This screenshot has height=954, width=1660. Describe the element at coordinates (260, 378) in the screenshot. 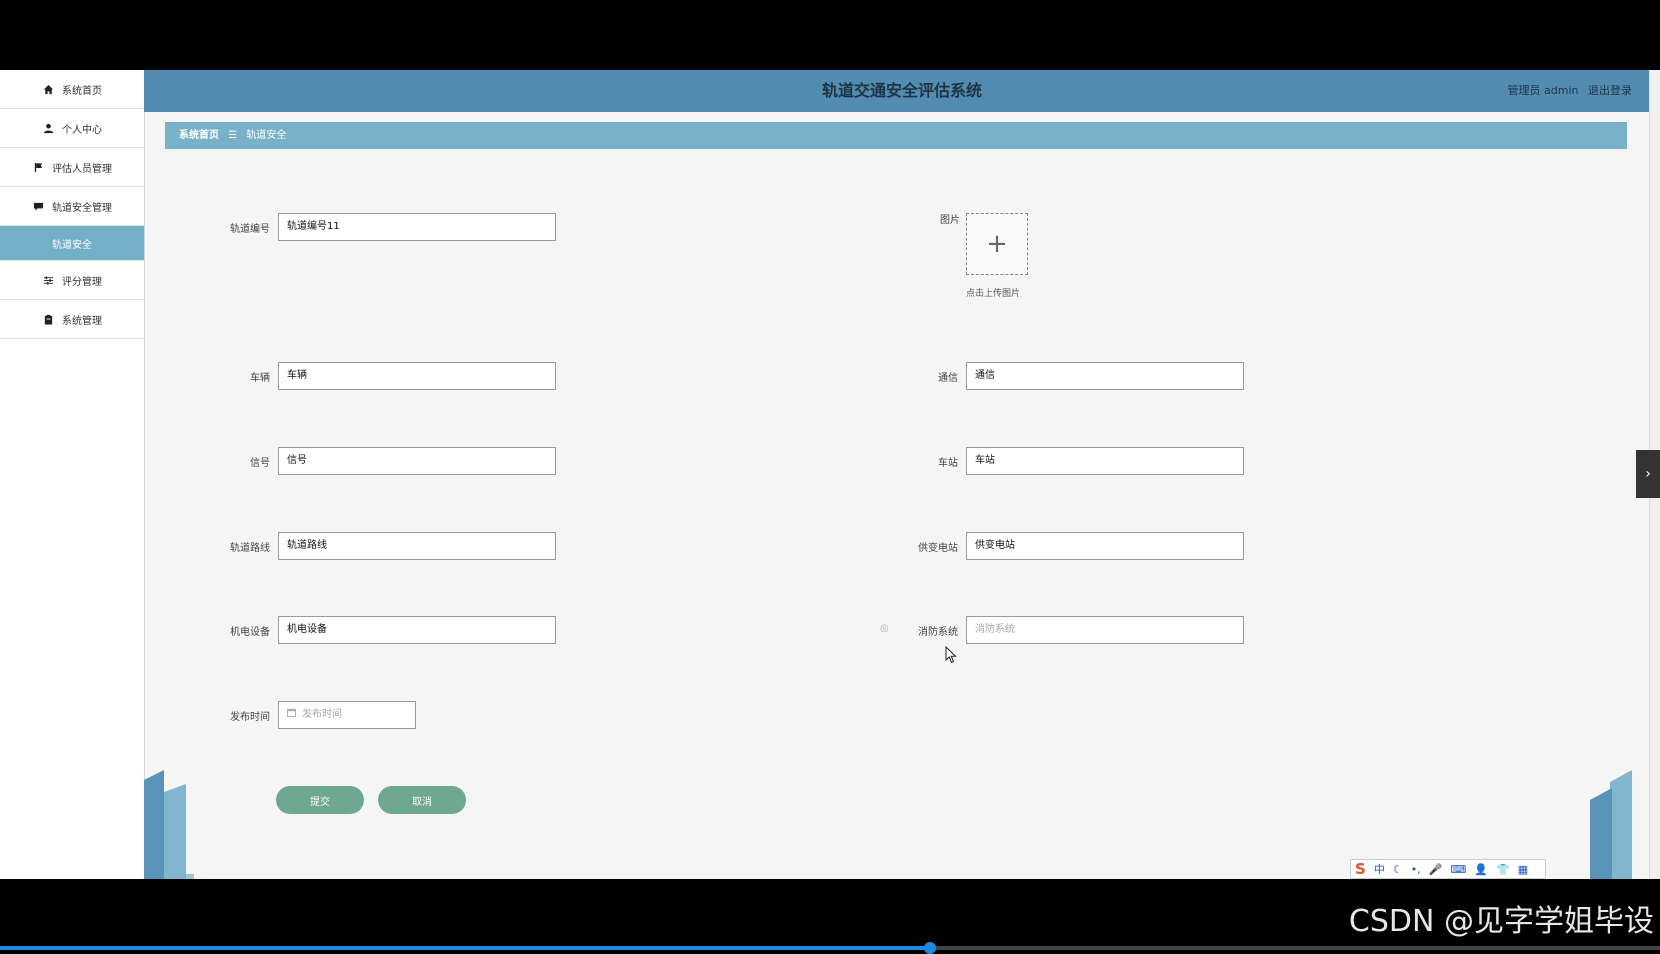

I see `vehicle-label: 车辆` at that location.